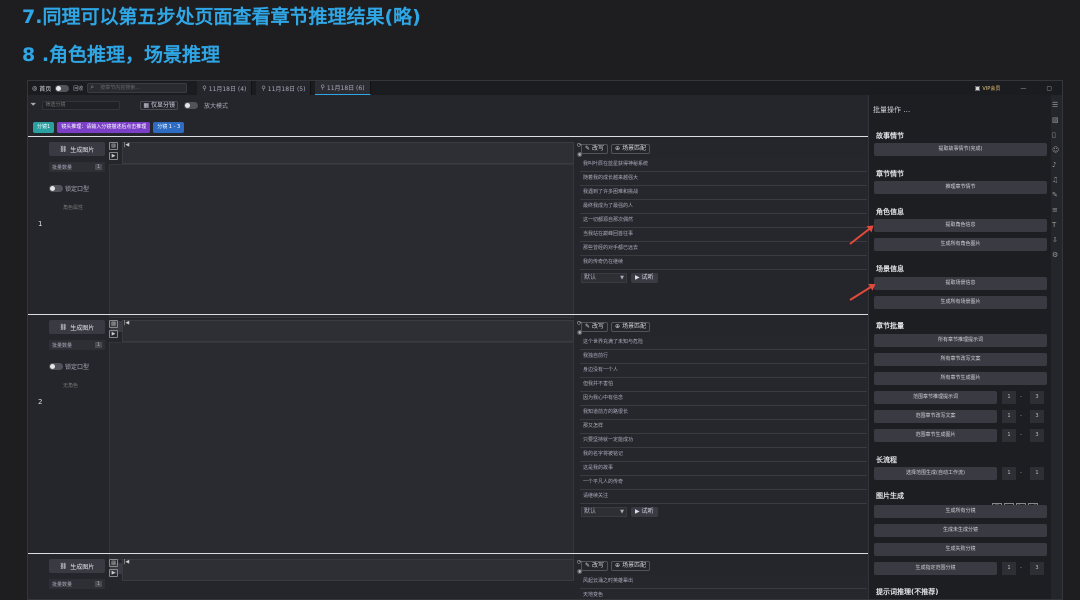 This screenshot has height=600, width=1080. What do you see at coordinates (935, 435) in the screenshot?
I see `range-gen-button: 范围章节生成图片` at bounding box center [935, 435].